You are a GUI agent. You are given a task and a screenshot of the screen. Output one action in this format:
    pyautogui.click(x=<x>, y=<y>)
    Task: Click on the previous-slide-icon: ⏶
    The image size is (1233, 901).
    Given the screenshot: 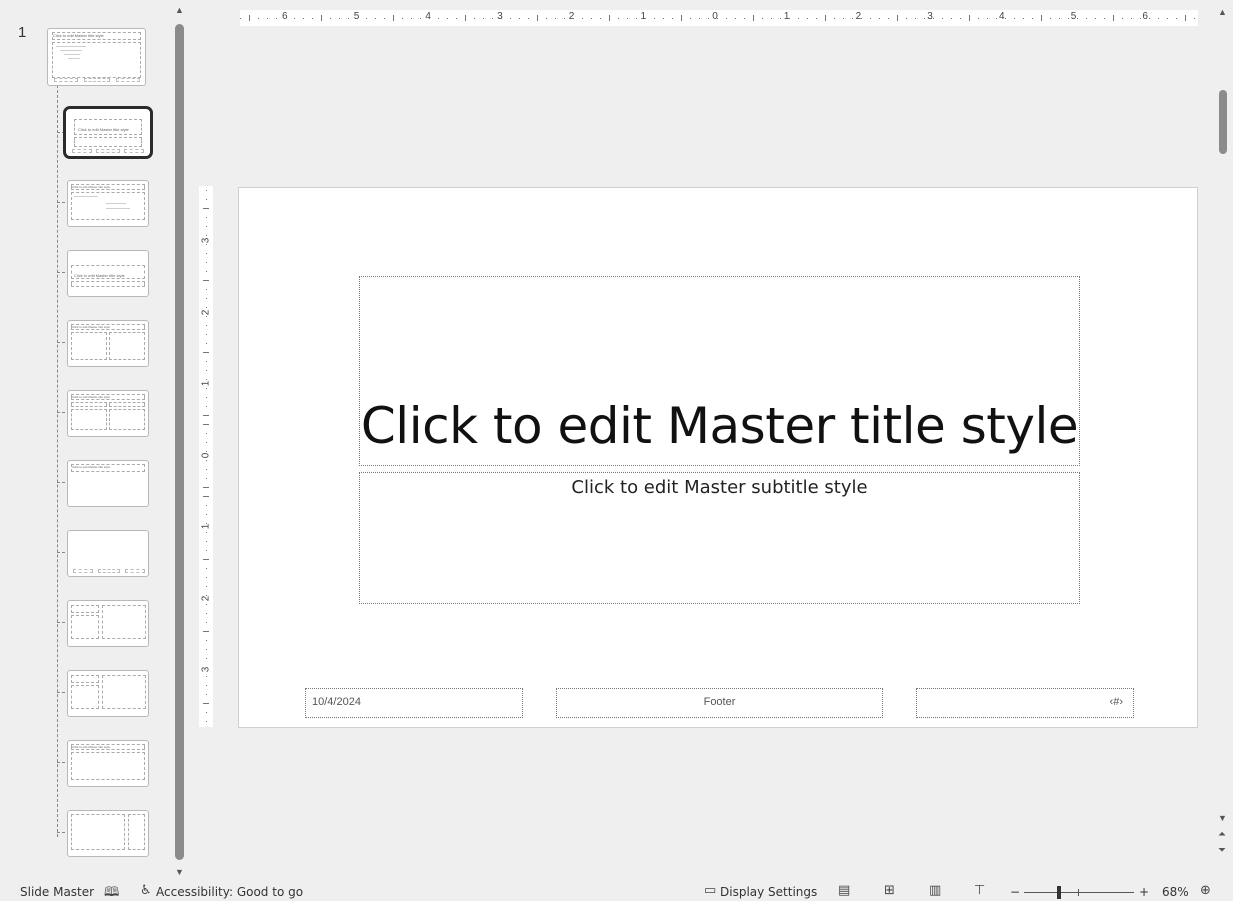 What is the action you would take?
    pyautogui.click(x=1222, y=835)
    